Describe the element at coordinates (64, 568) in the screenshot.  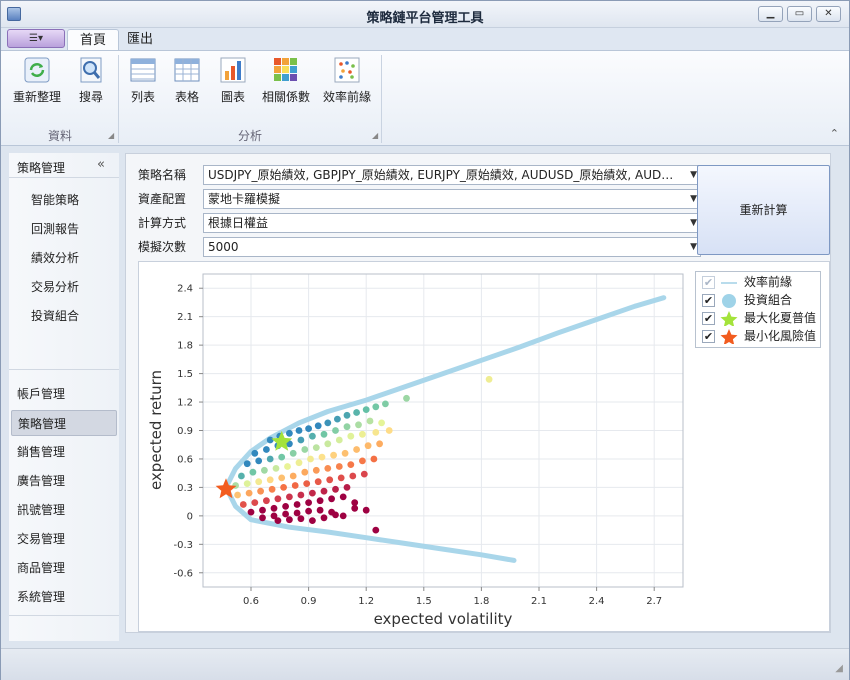
I see `sidebar-item-products: 商品管理` at that location.